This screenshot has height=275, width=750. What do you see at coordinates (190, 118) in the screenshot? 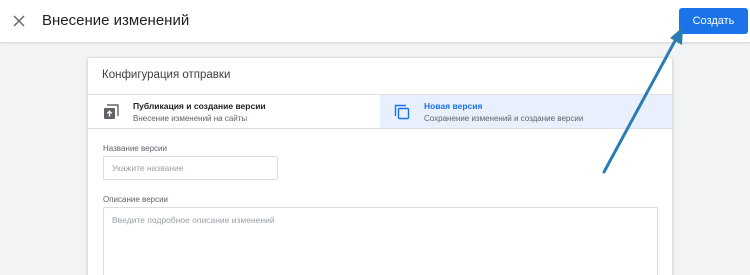
I see `option-subtitle: Внесение изменений на сайты` at bounding box center [190, 118].